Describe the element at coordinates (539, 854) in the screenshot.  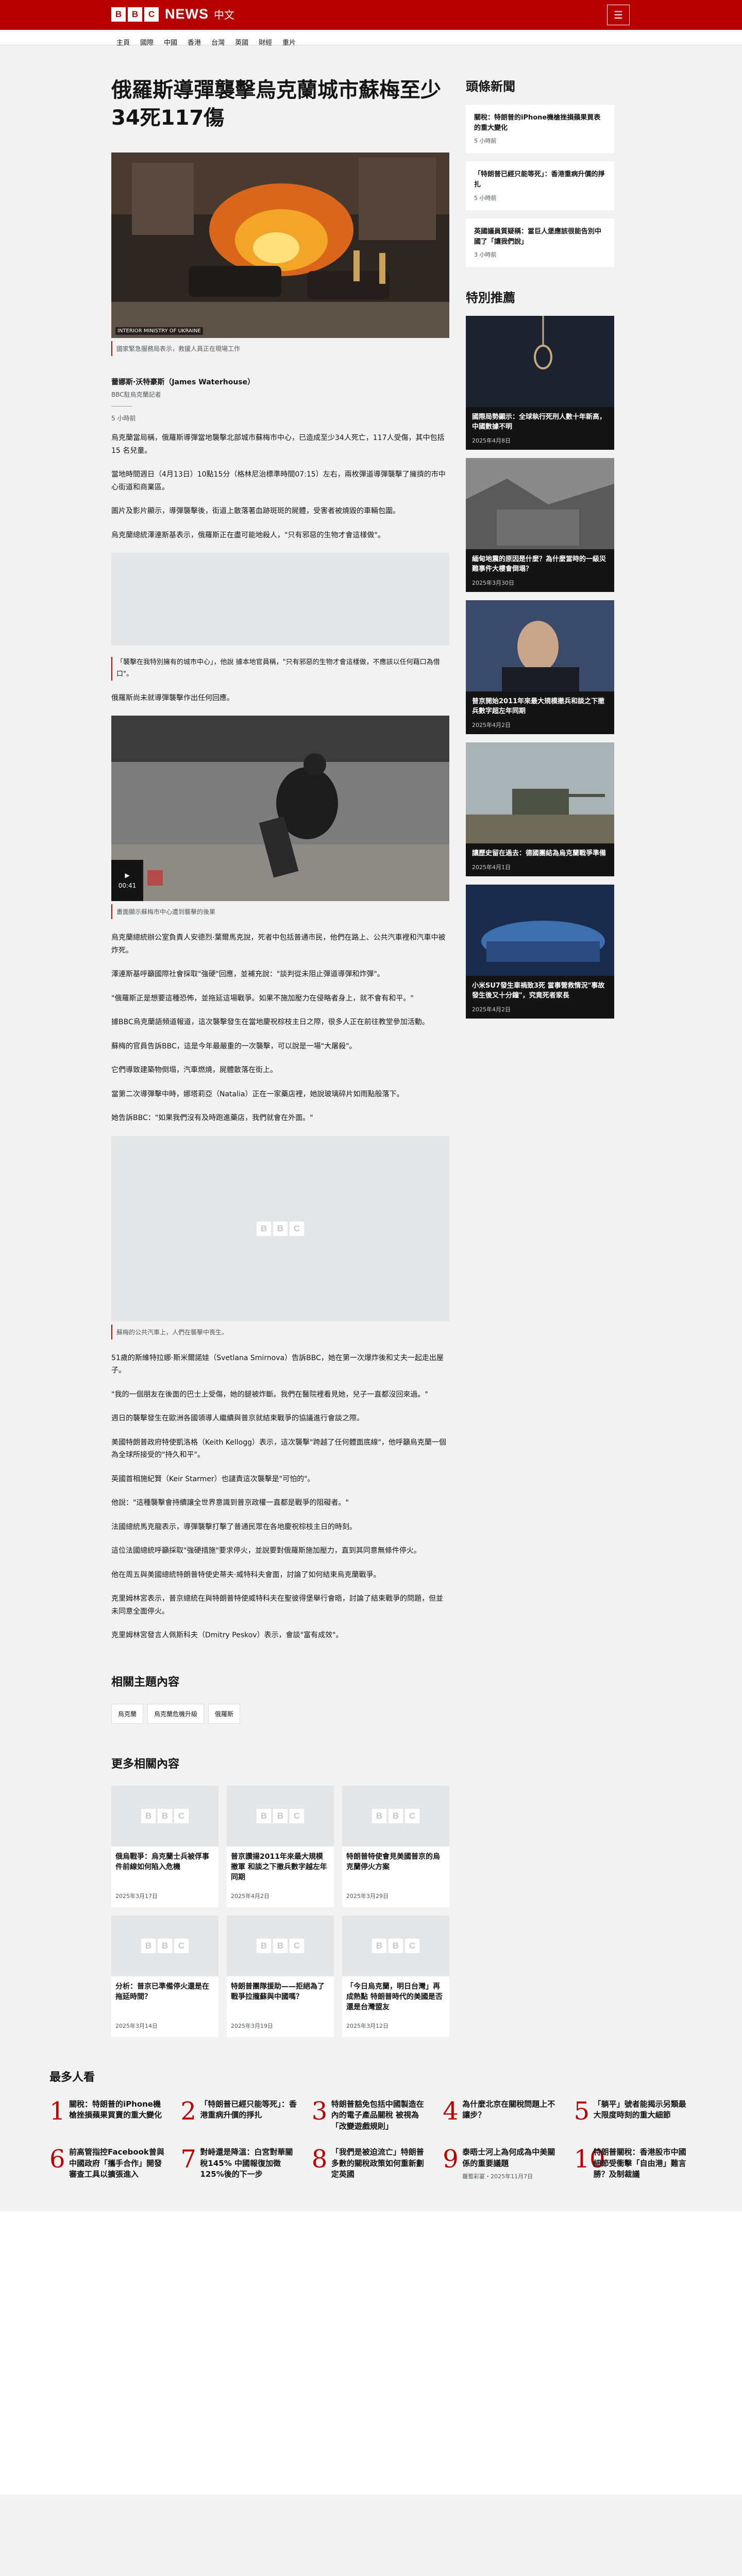
I see `featured-title: 讓歷史留在過去：德國團結為烏克蘭戰爭準備` at that location.